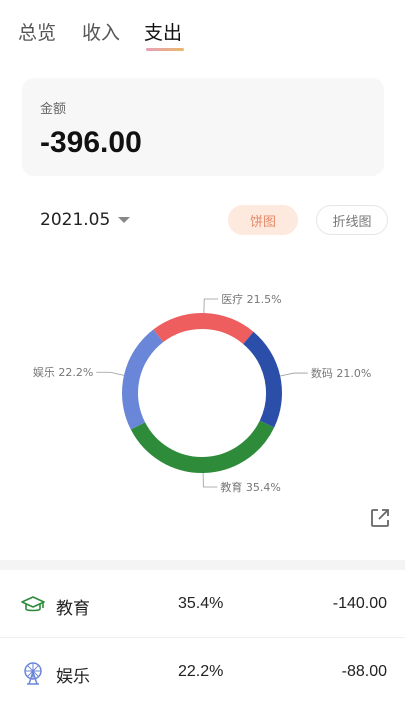 The width and height of the screenshot is (405, 720). What do you see at coordinates (352, 220) in the screenshot?
I see `line-chart-toggle: 折线图` at bounding box center [352, 220].